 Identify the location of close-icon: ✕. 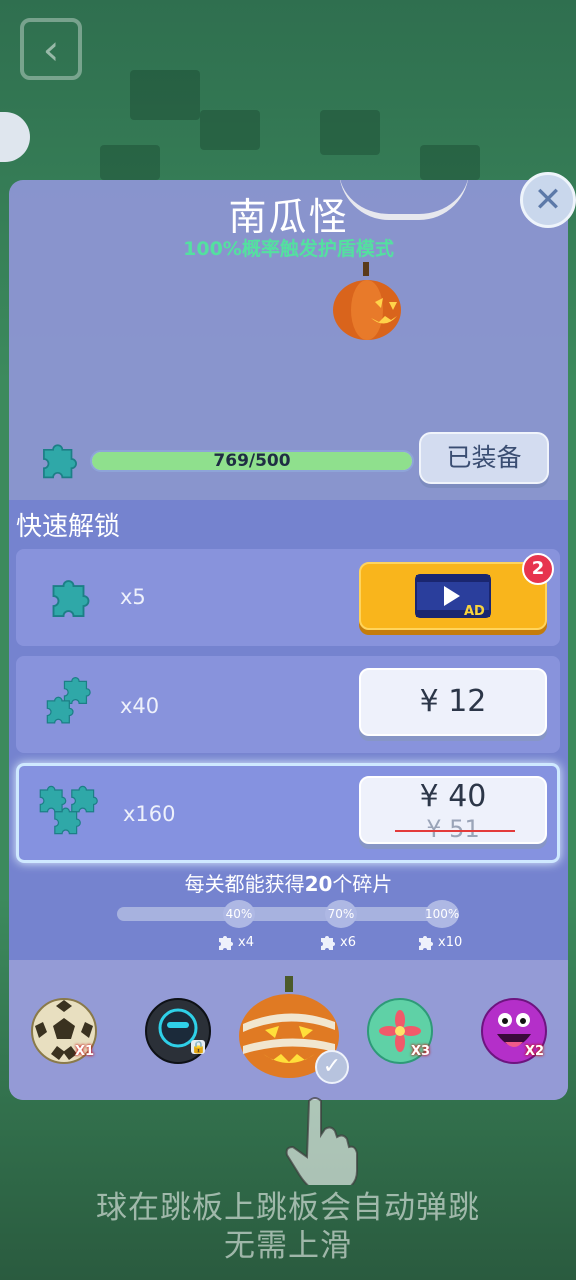
(548, 200).